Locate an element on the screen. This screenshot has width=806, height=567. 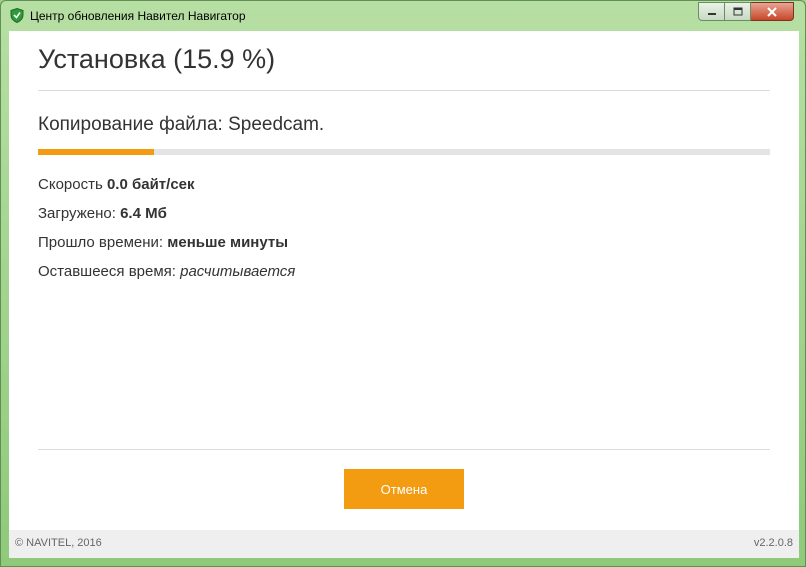
navitel-shield-icon is located at coordinates (17, 15).